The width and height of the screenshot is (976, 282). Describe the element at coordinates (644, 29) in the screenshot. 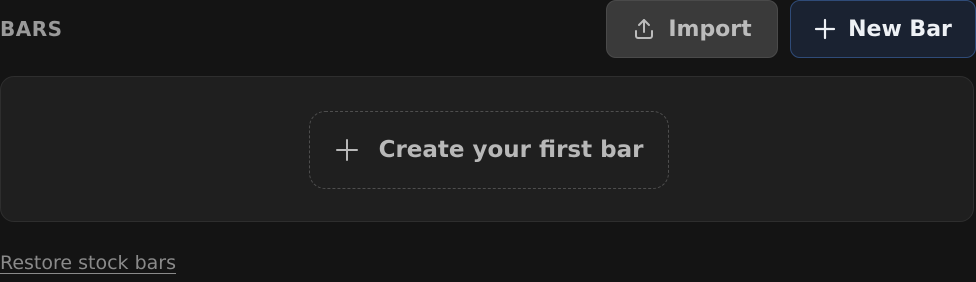

I see `upload-icon` at that location.